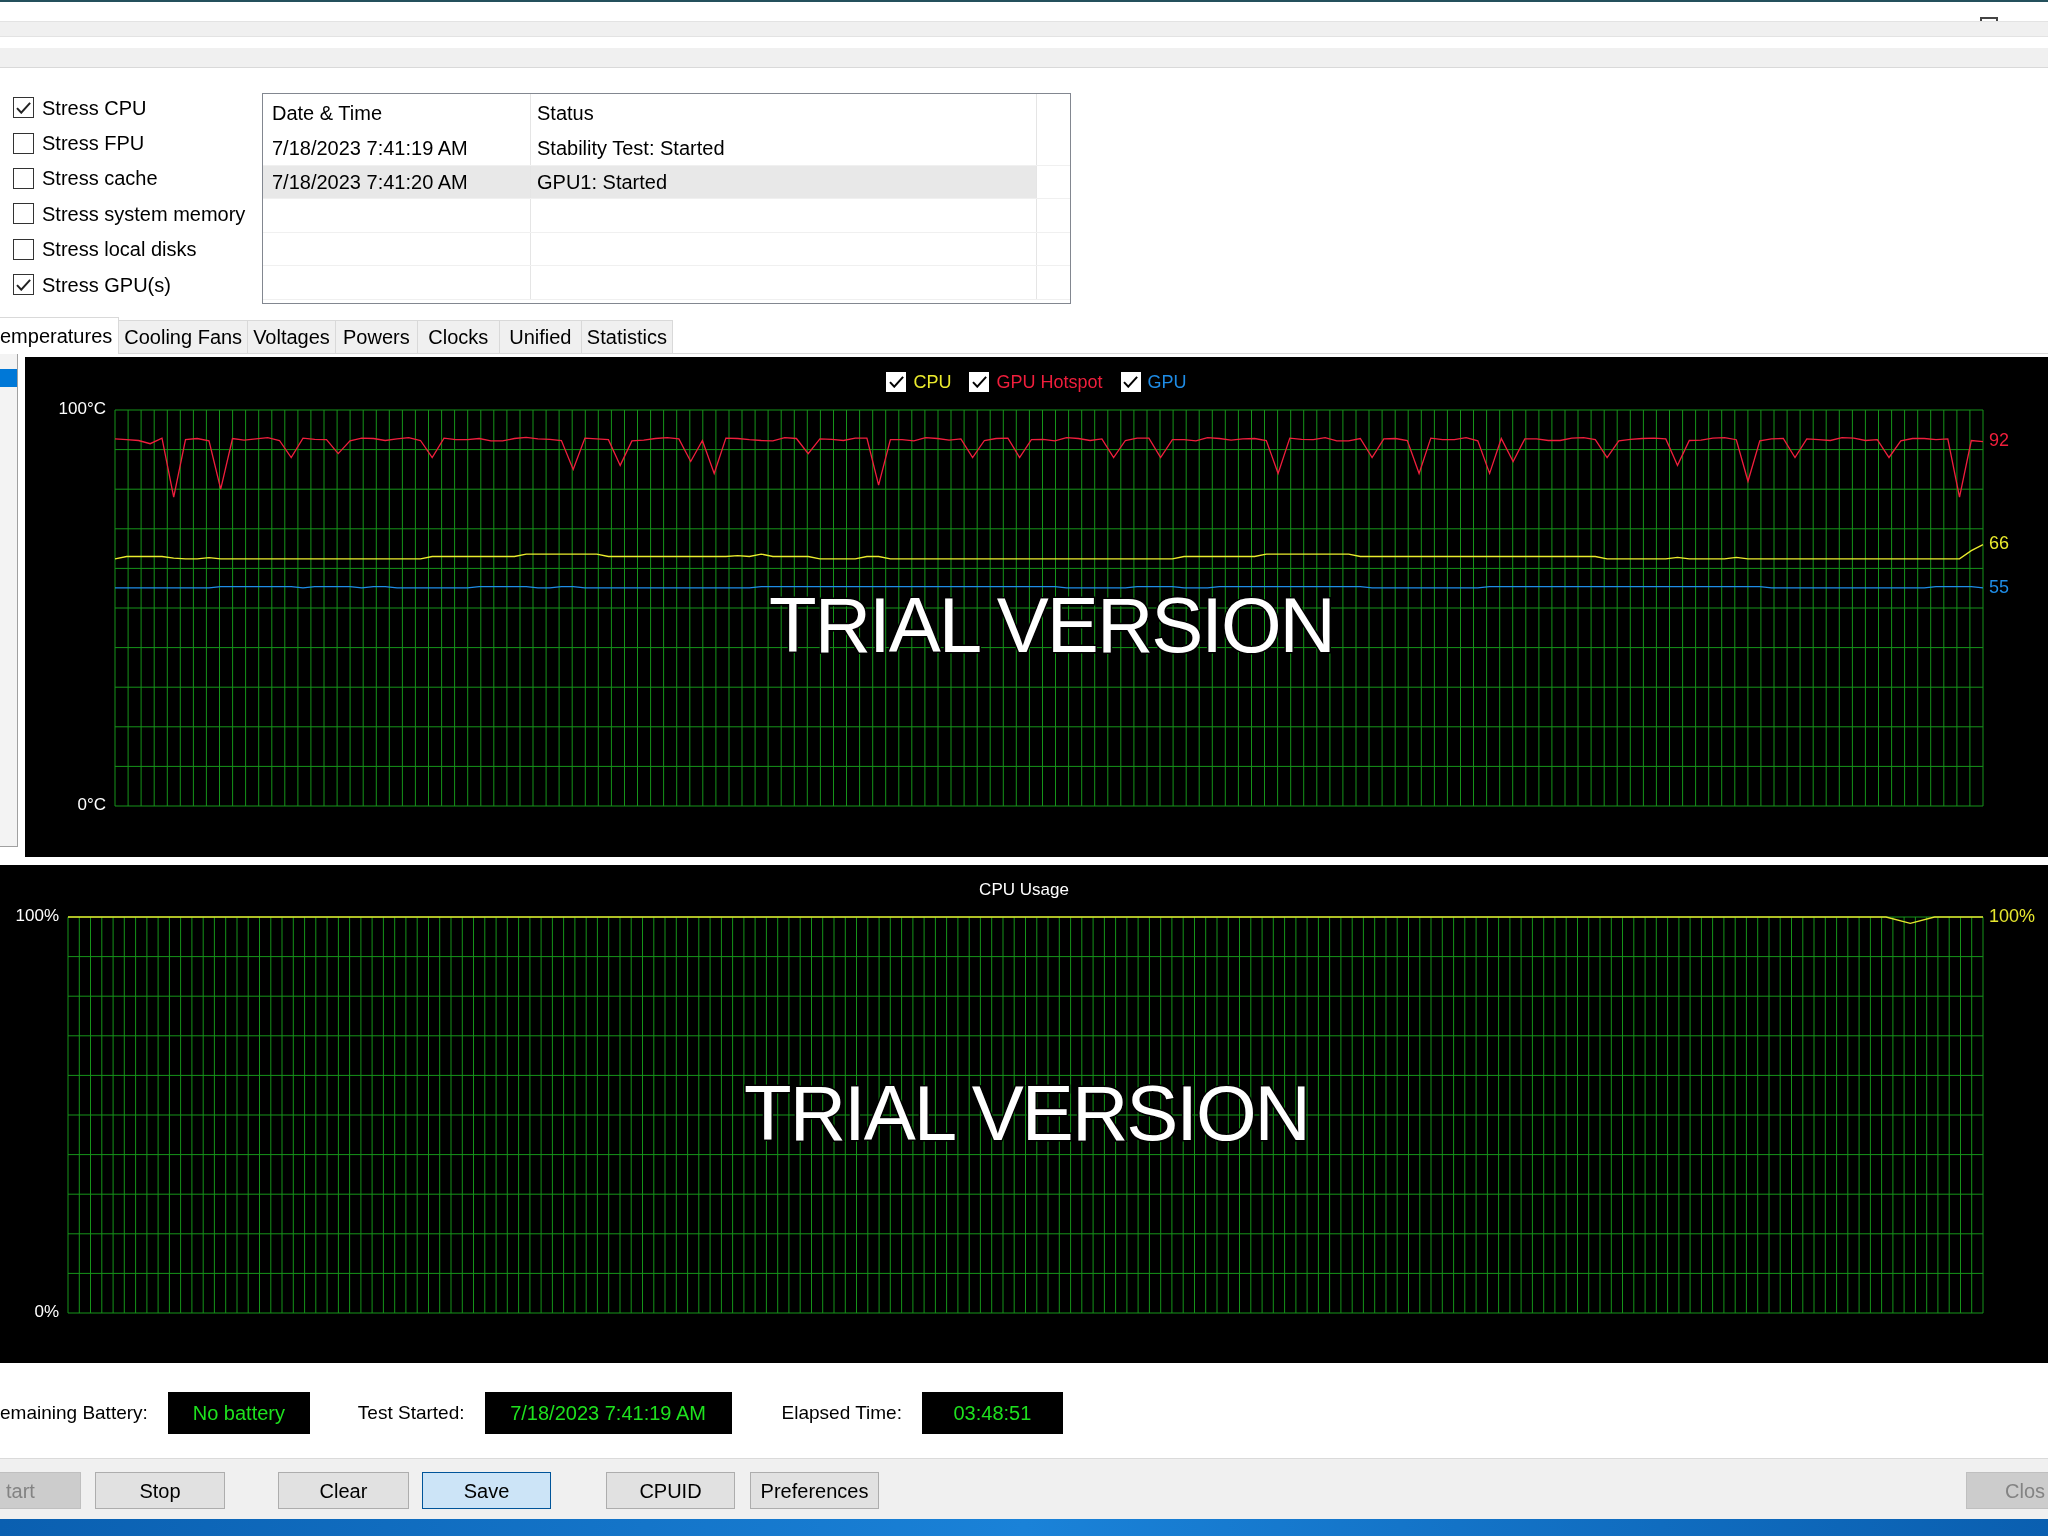 Image resolution: width=2048 pixels, height=1536 pixels. What do you see at coordinates (184, 336) in the screenshot?
I see `tab: Cooling Fans` at bounding box center [184, 336].